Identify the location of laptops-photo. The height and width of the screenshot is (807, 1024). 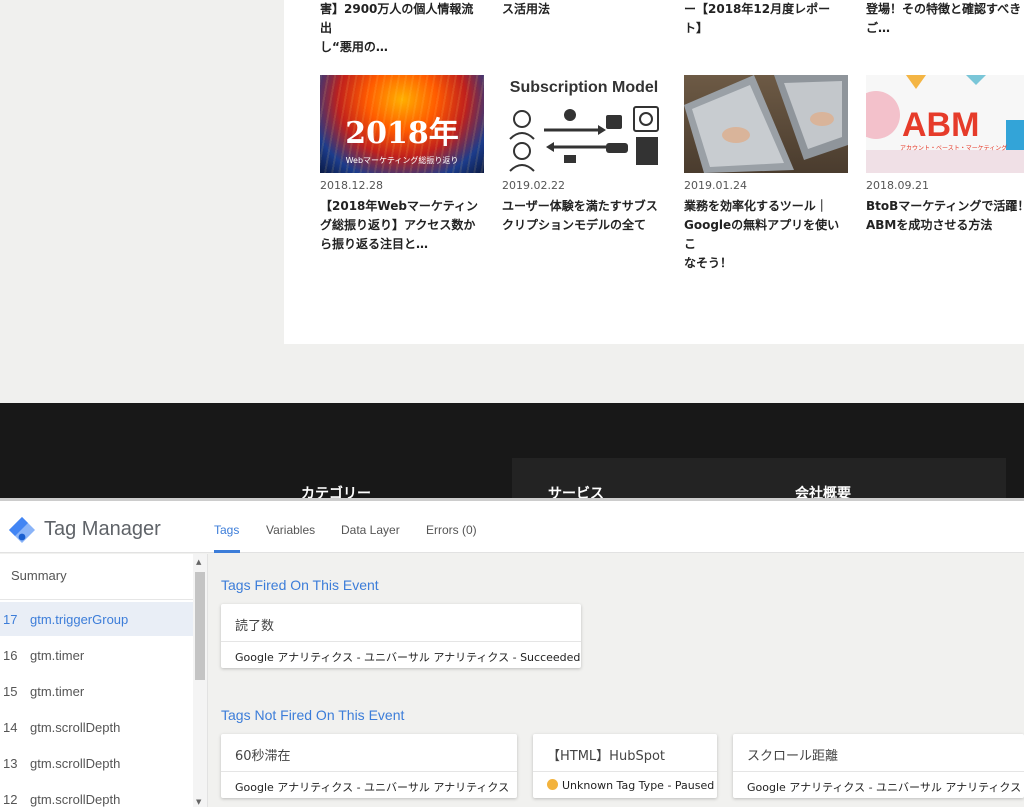
(766, 124).